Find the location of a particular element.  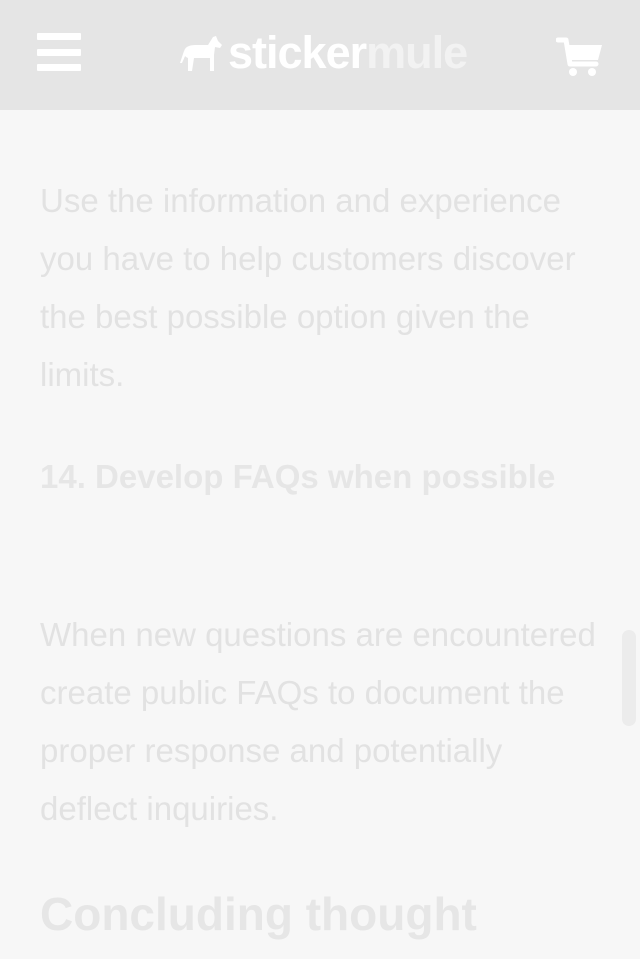

logo-text-mule: mule is located at coordinates (417, 52).